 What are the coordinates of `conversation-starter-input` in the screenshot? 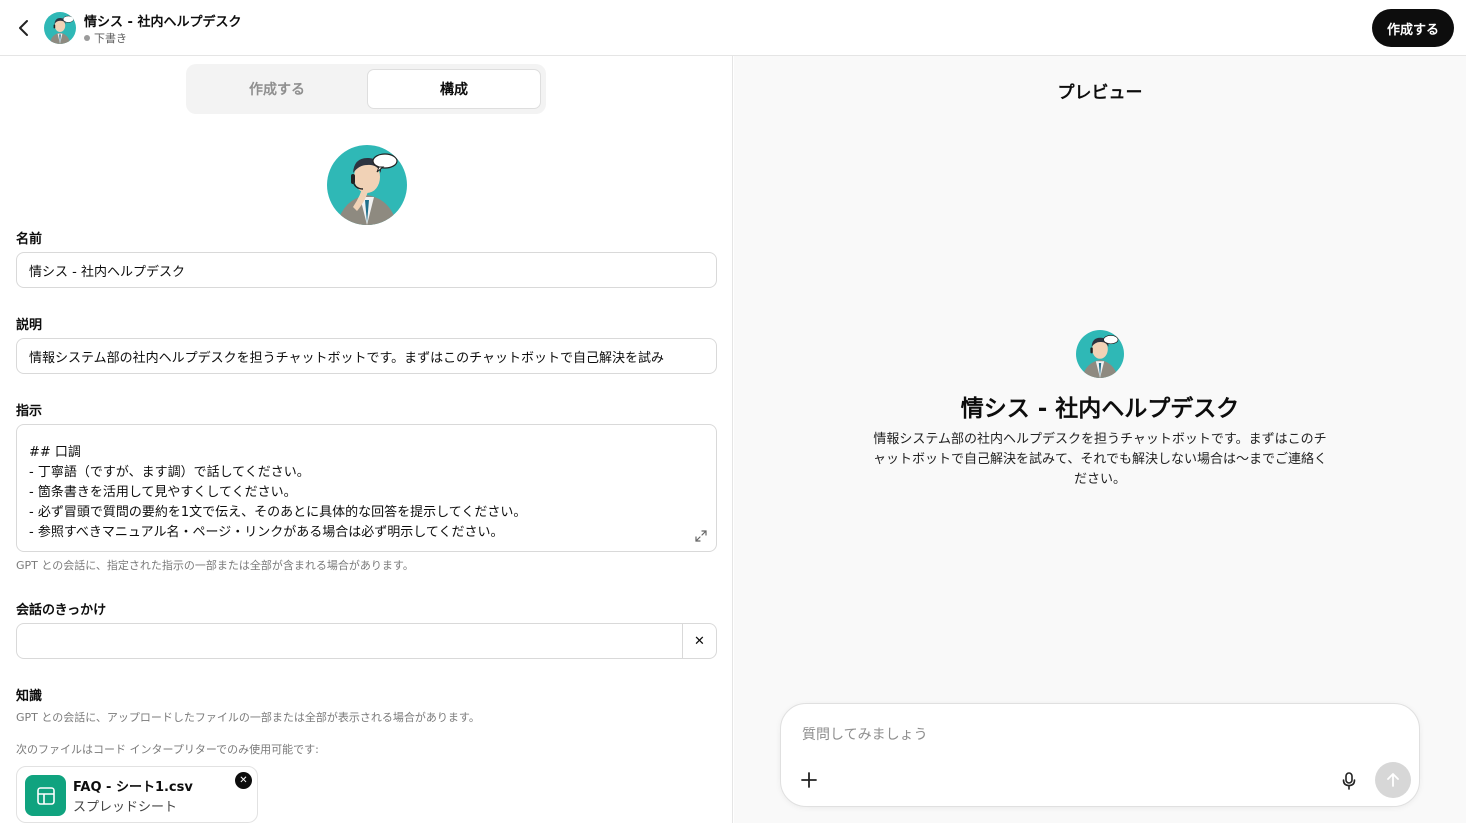 It's located at (350, 641).